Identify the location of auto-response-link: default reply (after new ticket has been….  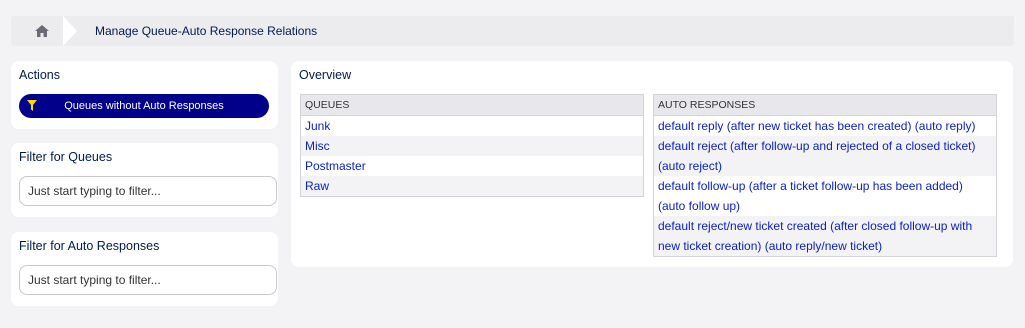
(817, 126).